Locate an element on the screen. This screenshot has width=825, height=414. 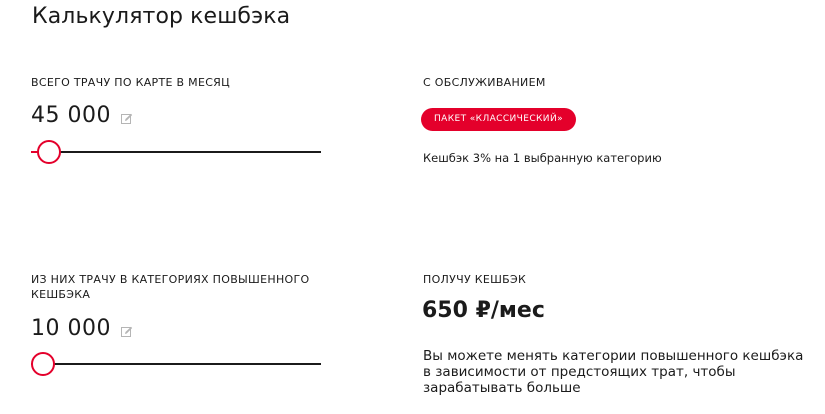
category-spend-slider is located at coordinates (176, 364).